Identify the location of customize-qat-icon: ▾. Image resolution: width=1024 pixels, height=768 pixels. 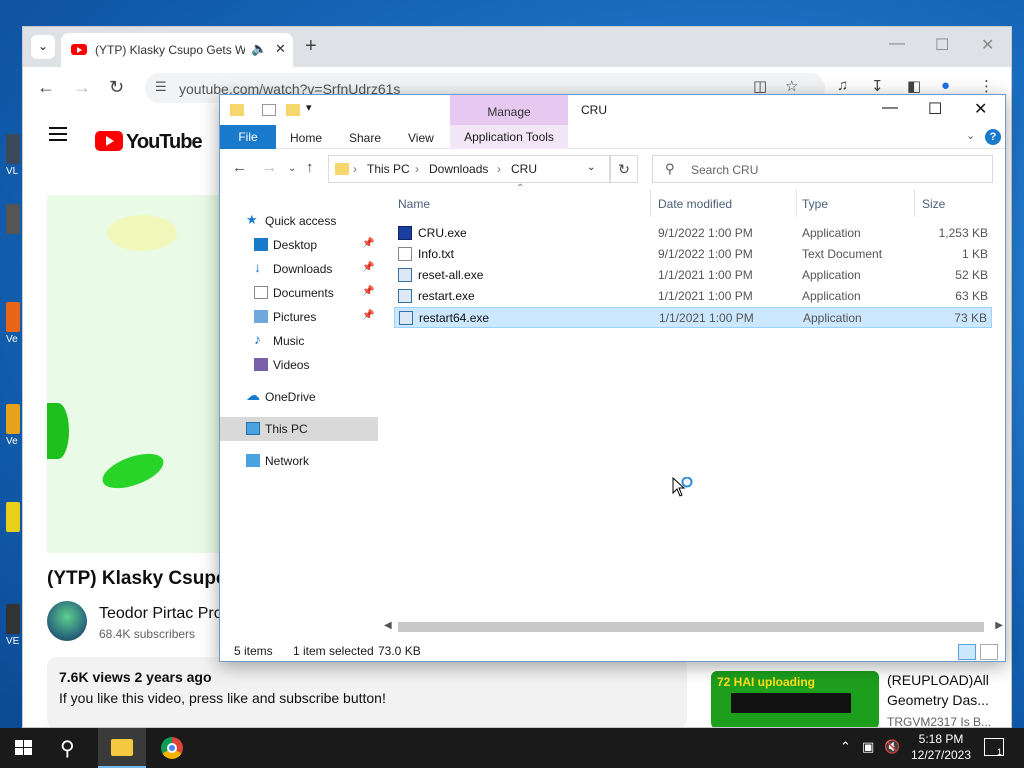
(309, 107).